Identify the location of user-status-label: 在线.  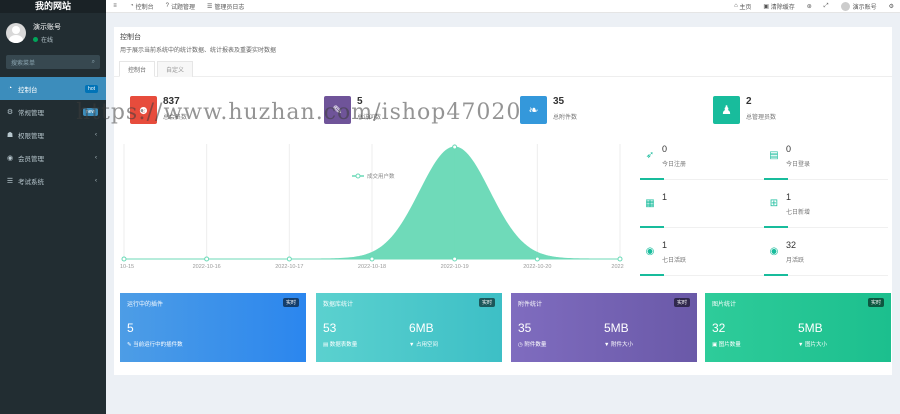
(47, 41).